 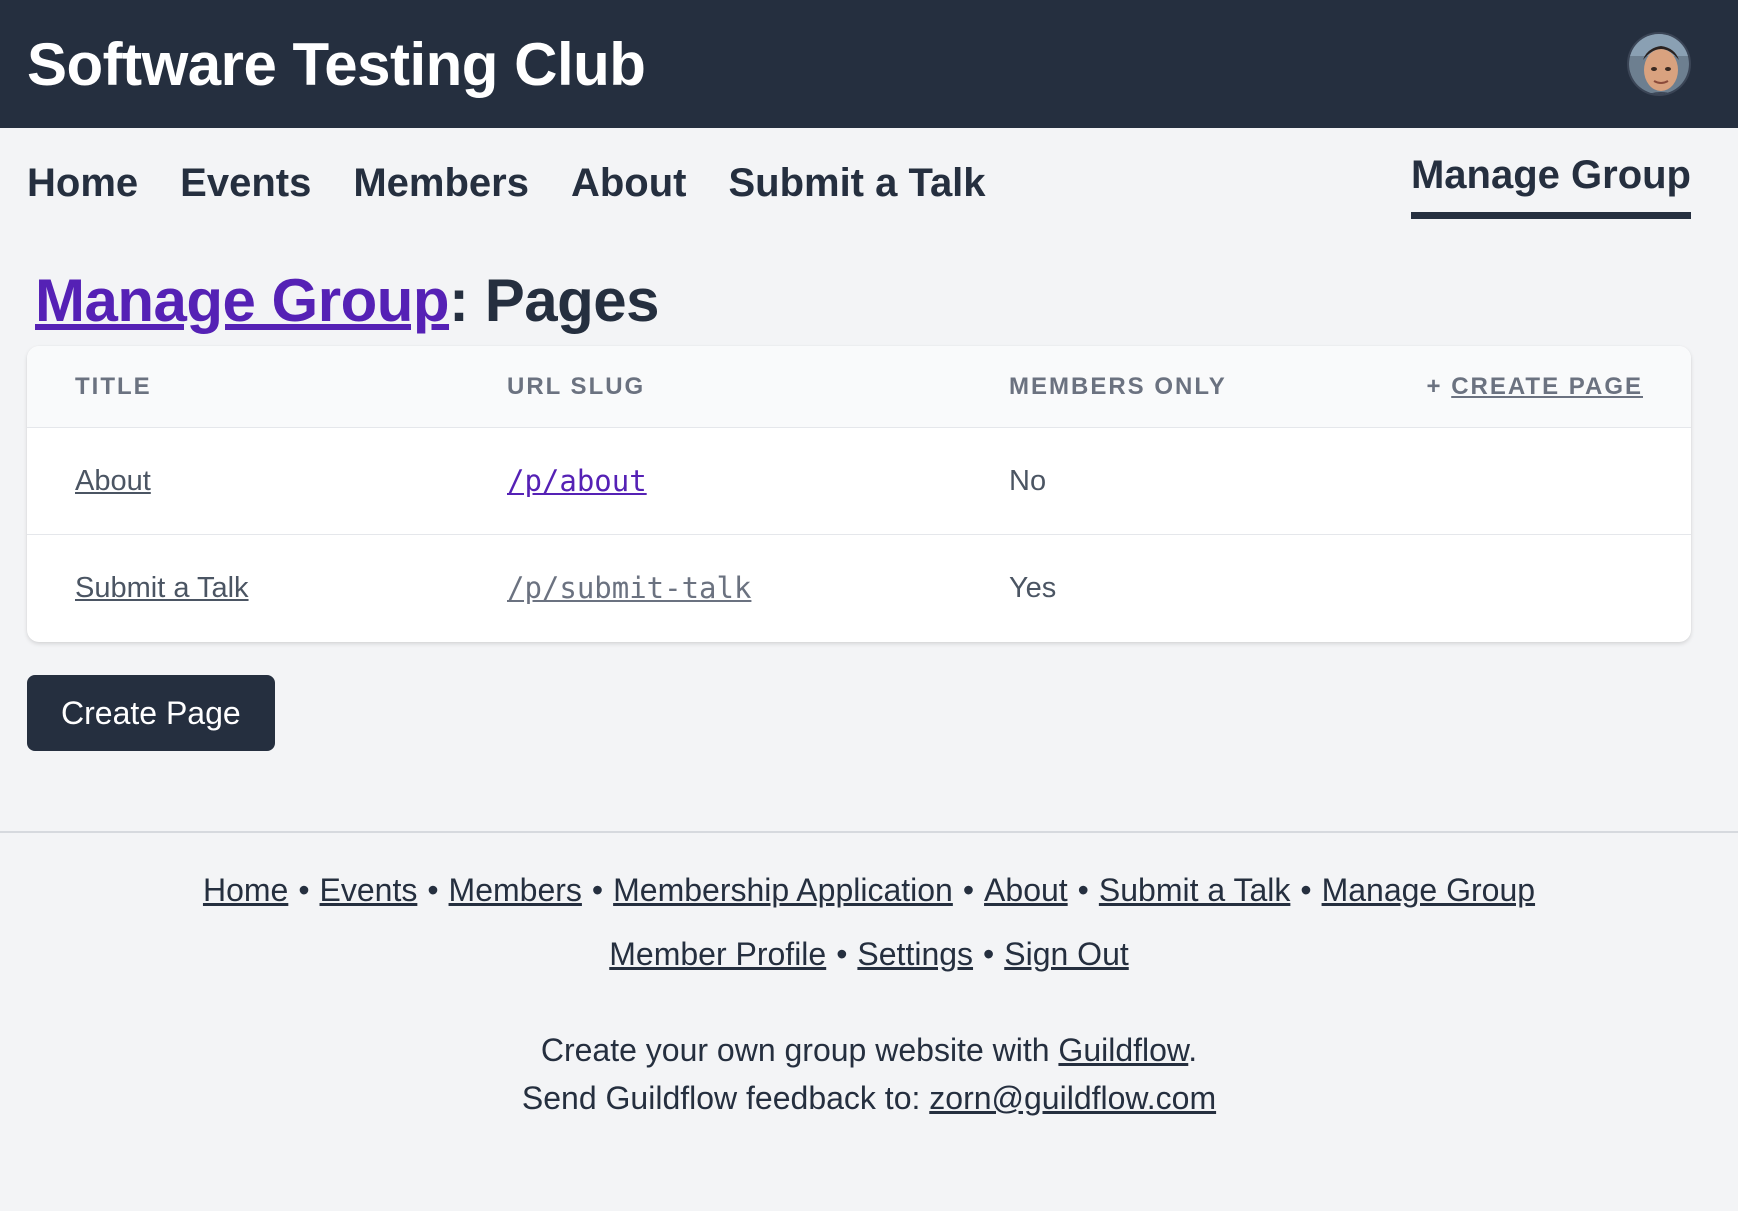 I want to click on nav-item-submit-talk: Submit a Talk, so click(x=856, y=183).